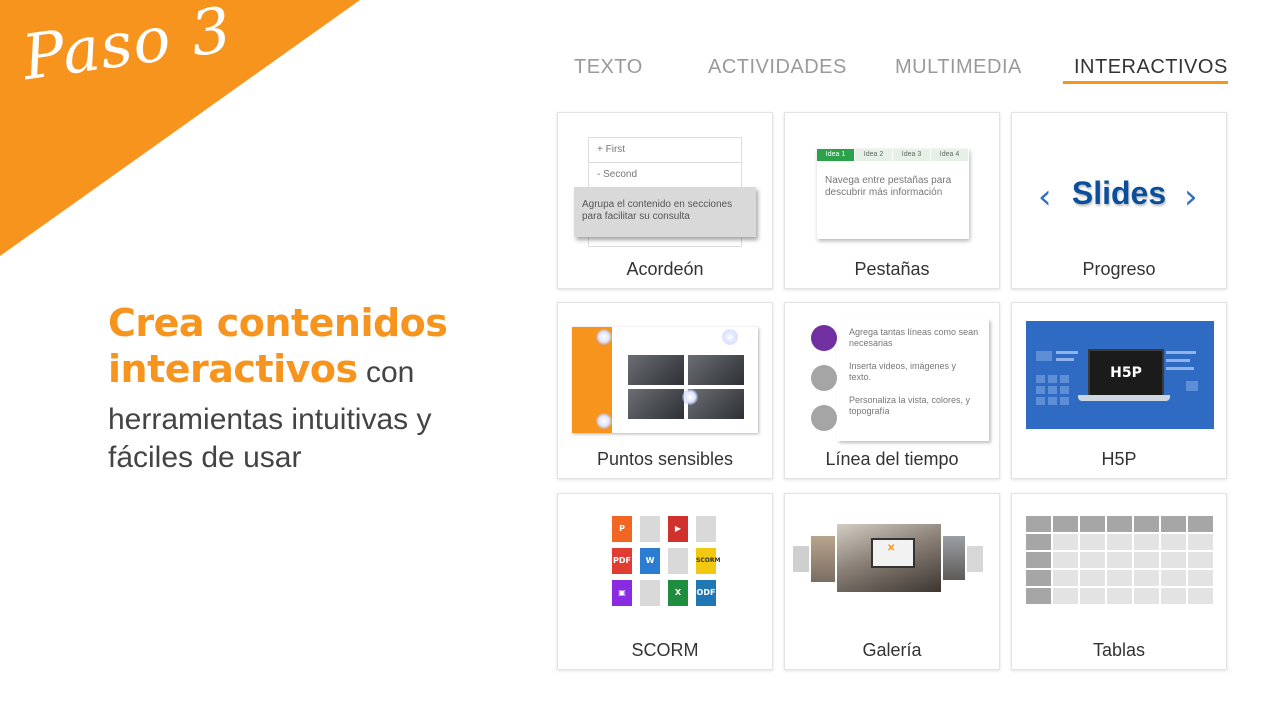 This screenshot has width=1273, height=720. I want to click on tabs-row: Idea 1 Idea 2 Idea 3 Idea 4, so click(893, 155).